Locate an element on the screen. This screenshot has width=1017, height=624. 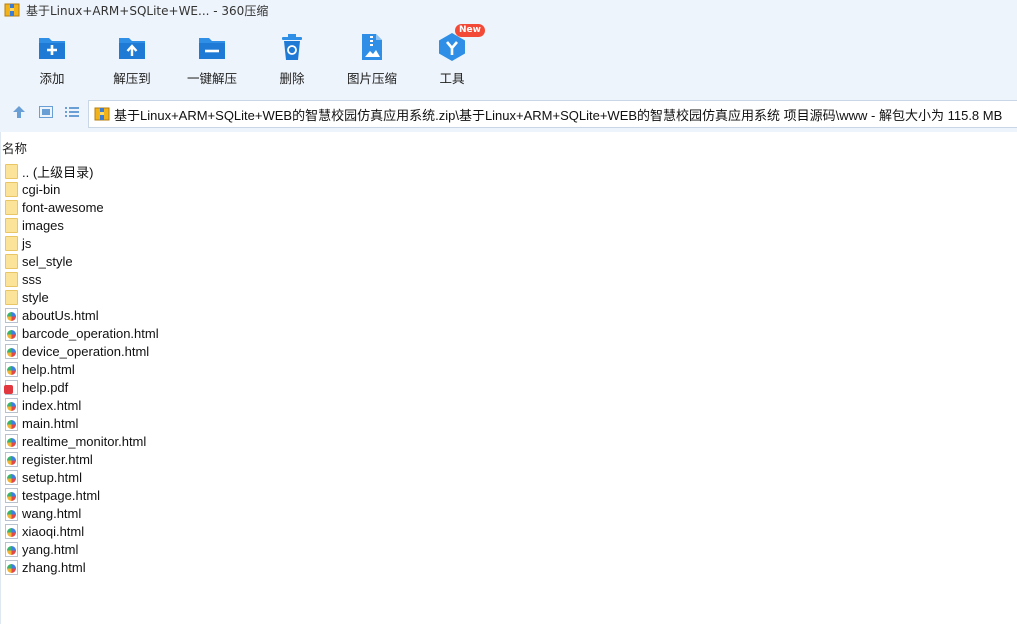
file-name: setup.html is located at coordinates (52, 477).